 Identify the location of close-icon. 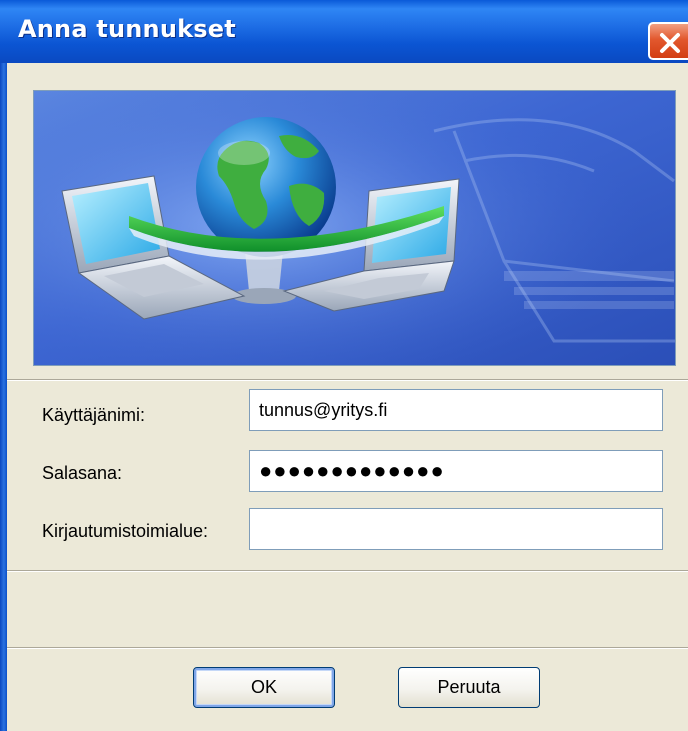
(670, 43).